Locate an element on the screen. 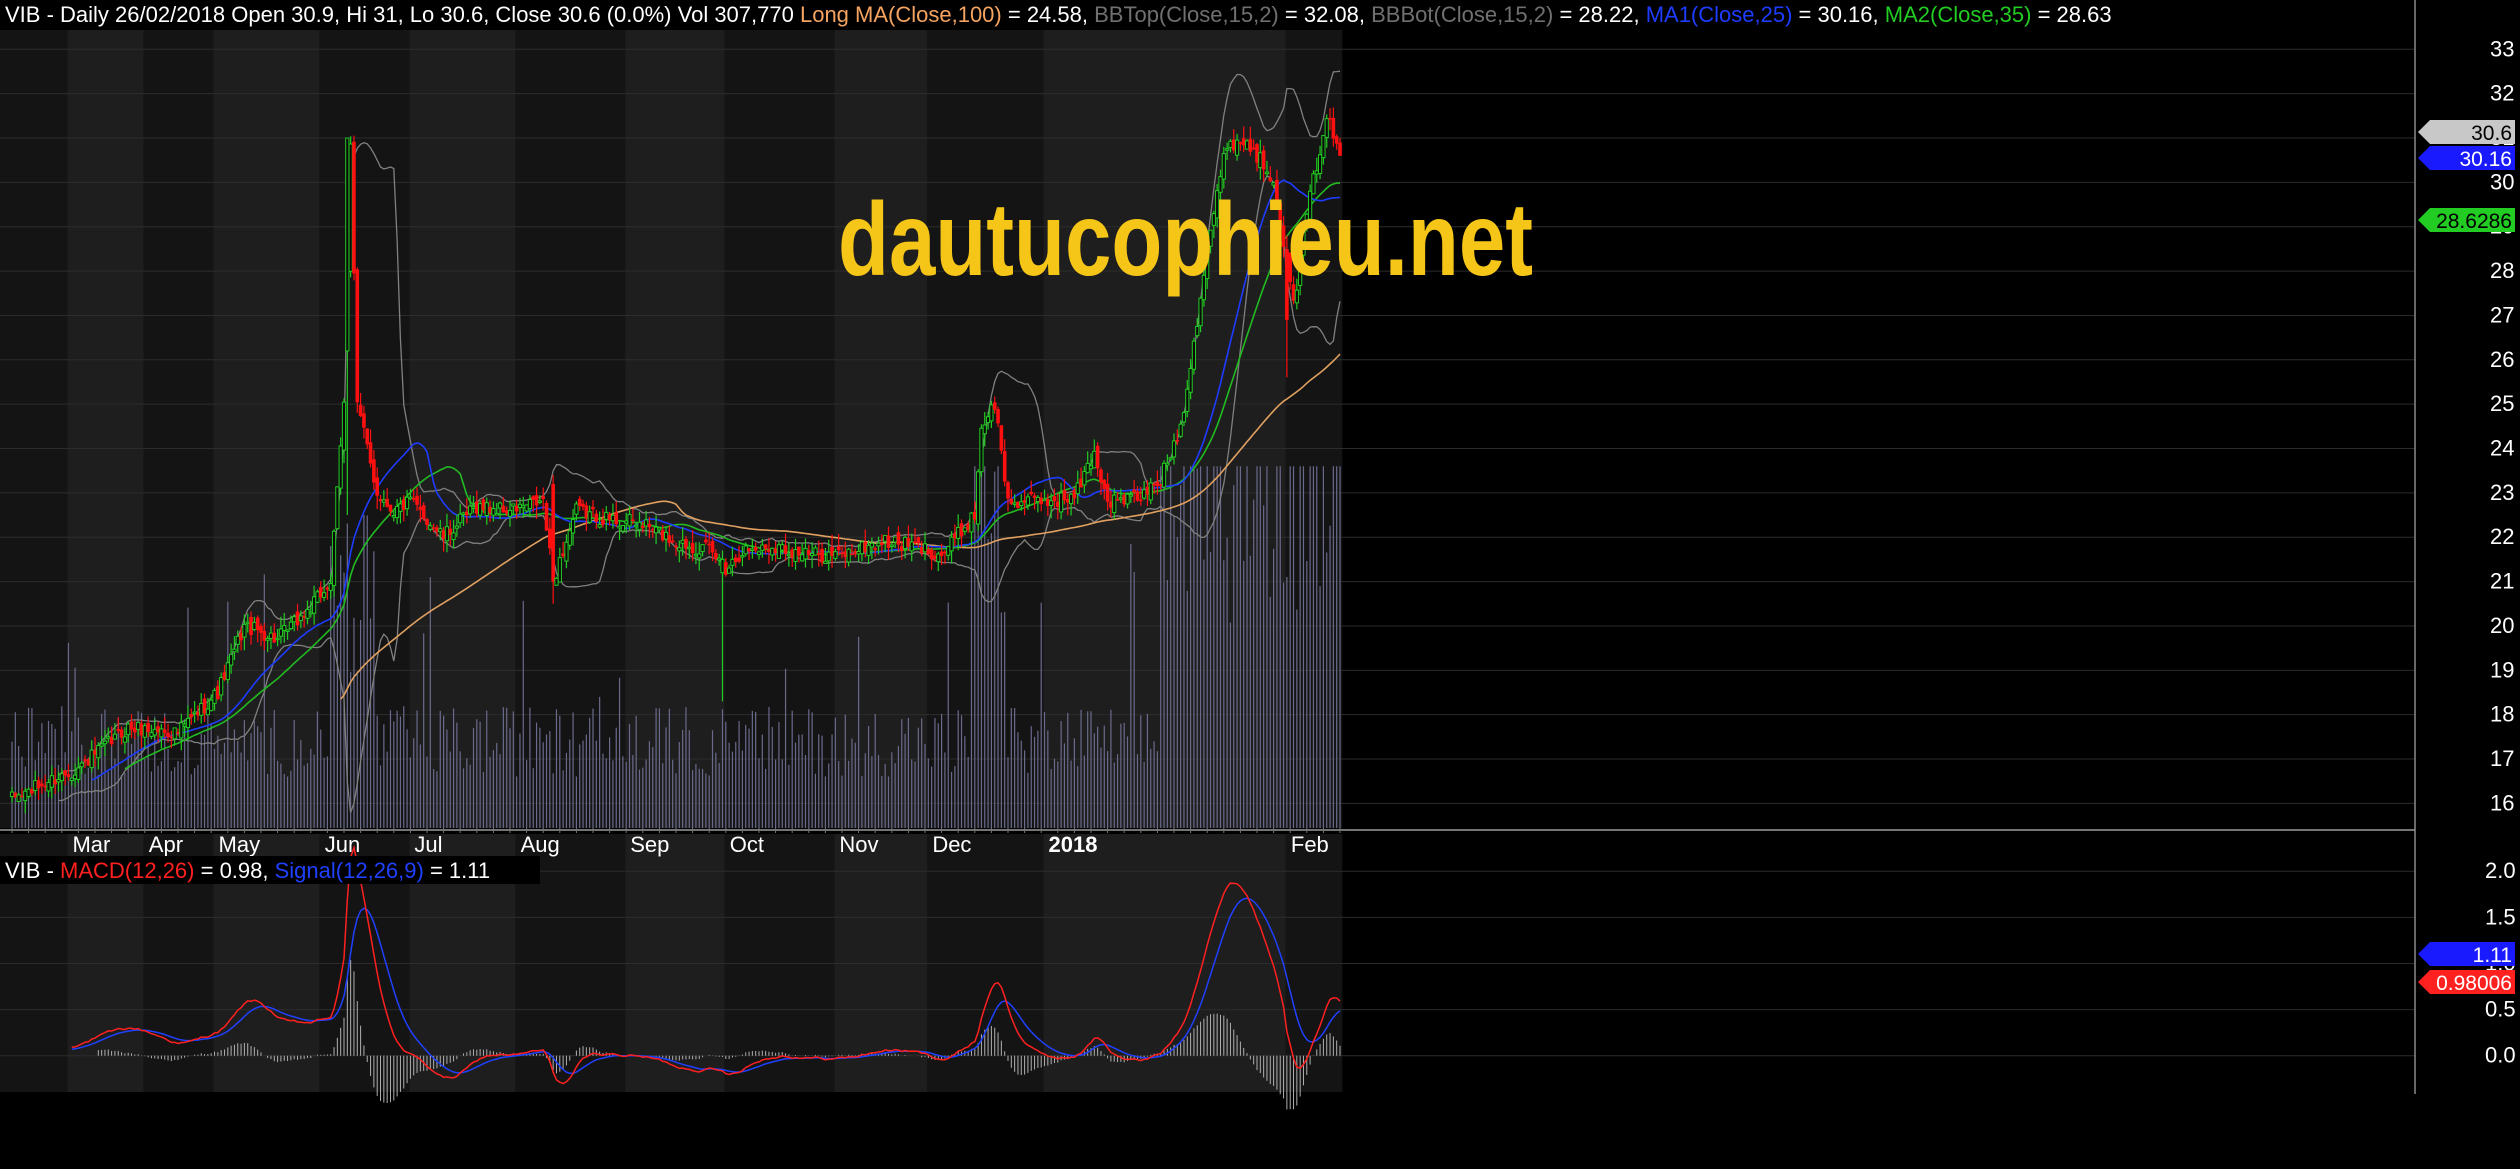 This screenshot has height=1169, width=2520. time-tick-label: Oct is located at coordinates (747, 844).